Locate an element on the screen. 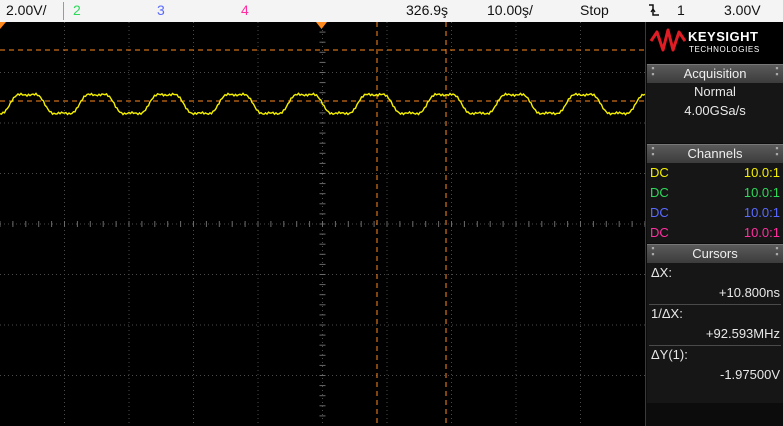 The width and height of the screenshot is (783, 426). acquisition-title: Acquisition is located at coordinates (715, 73).